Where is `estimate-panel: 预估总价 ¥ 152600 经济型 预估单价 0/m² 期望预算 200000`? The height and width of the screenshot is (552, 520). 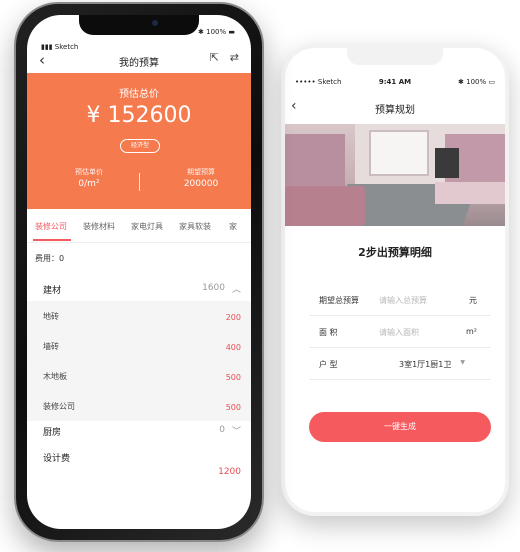 estimate-panel: 预估总价 ¥ 152600 经济型 预估单价 0/m² 期望预算 200000 is located at coordinates (139, 141).